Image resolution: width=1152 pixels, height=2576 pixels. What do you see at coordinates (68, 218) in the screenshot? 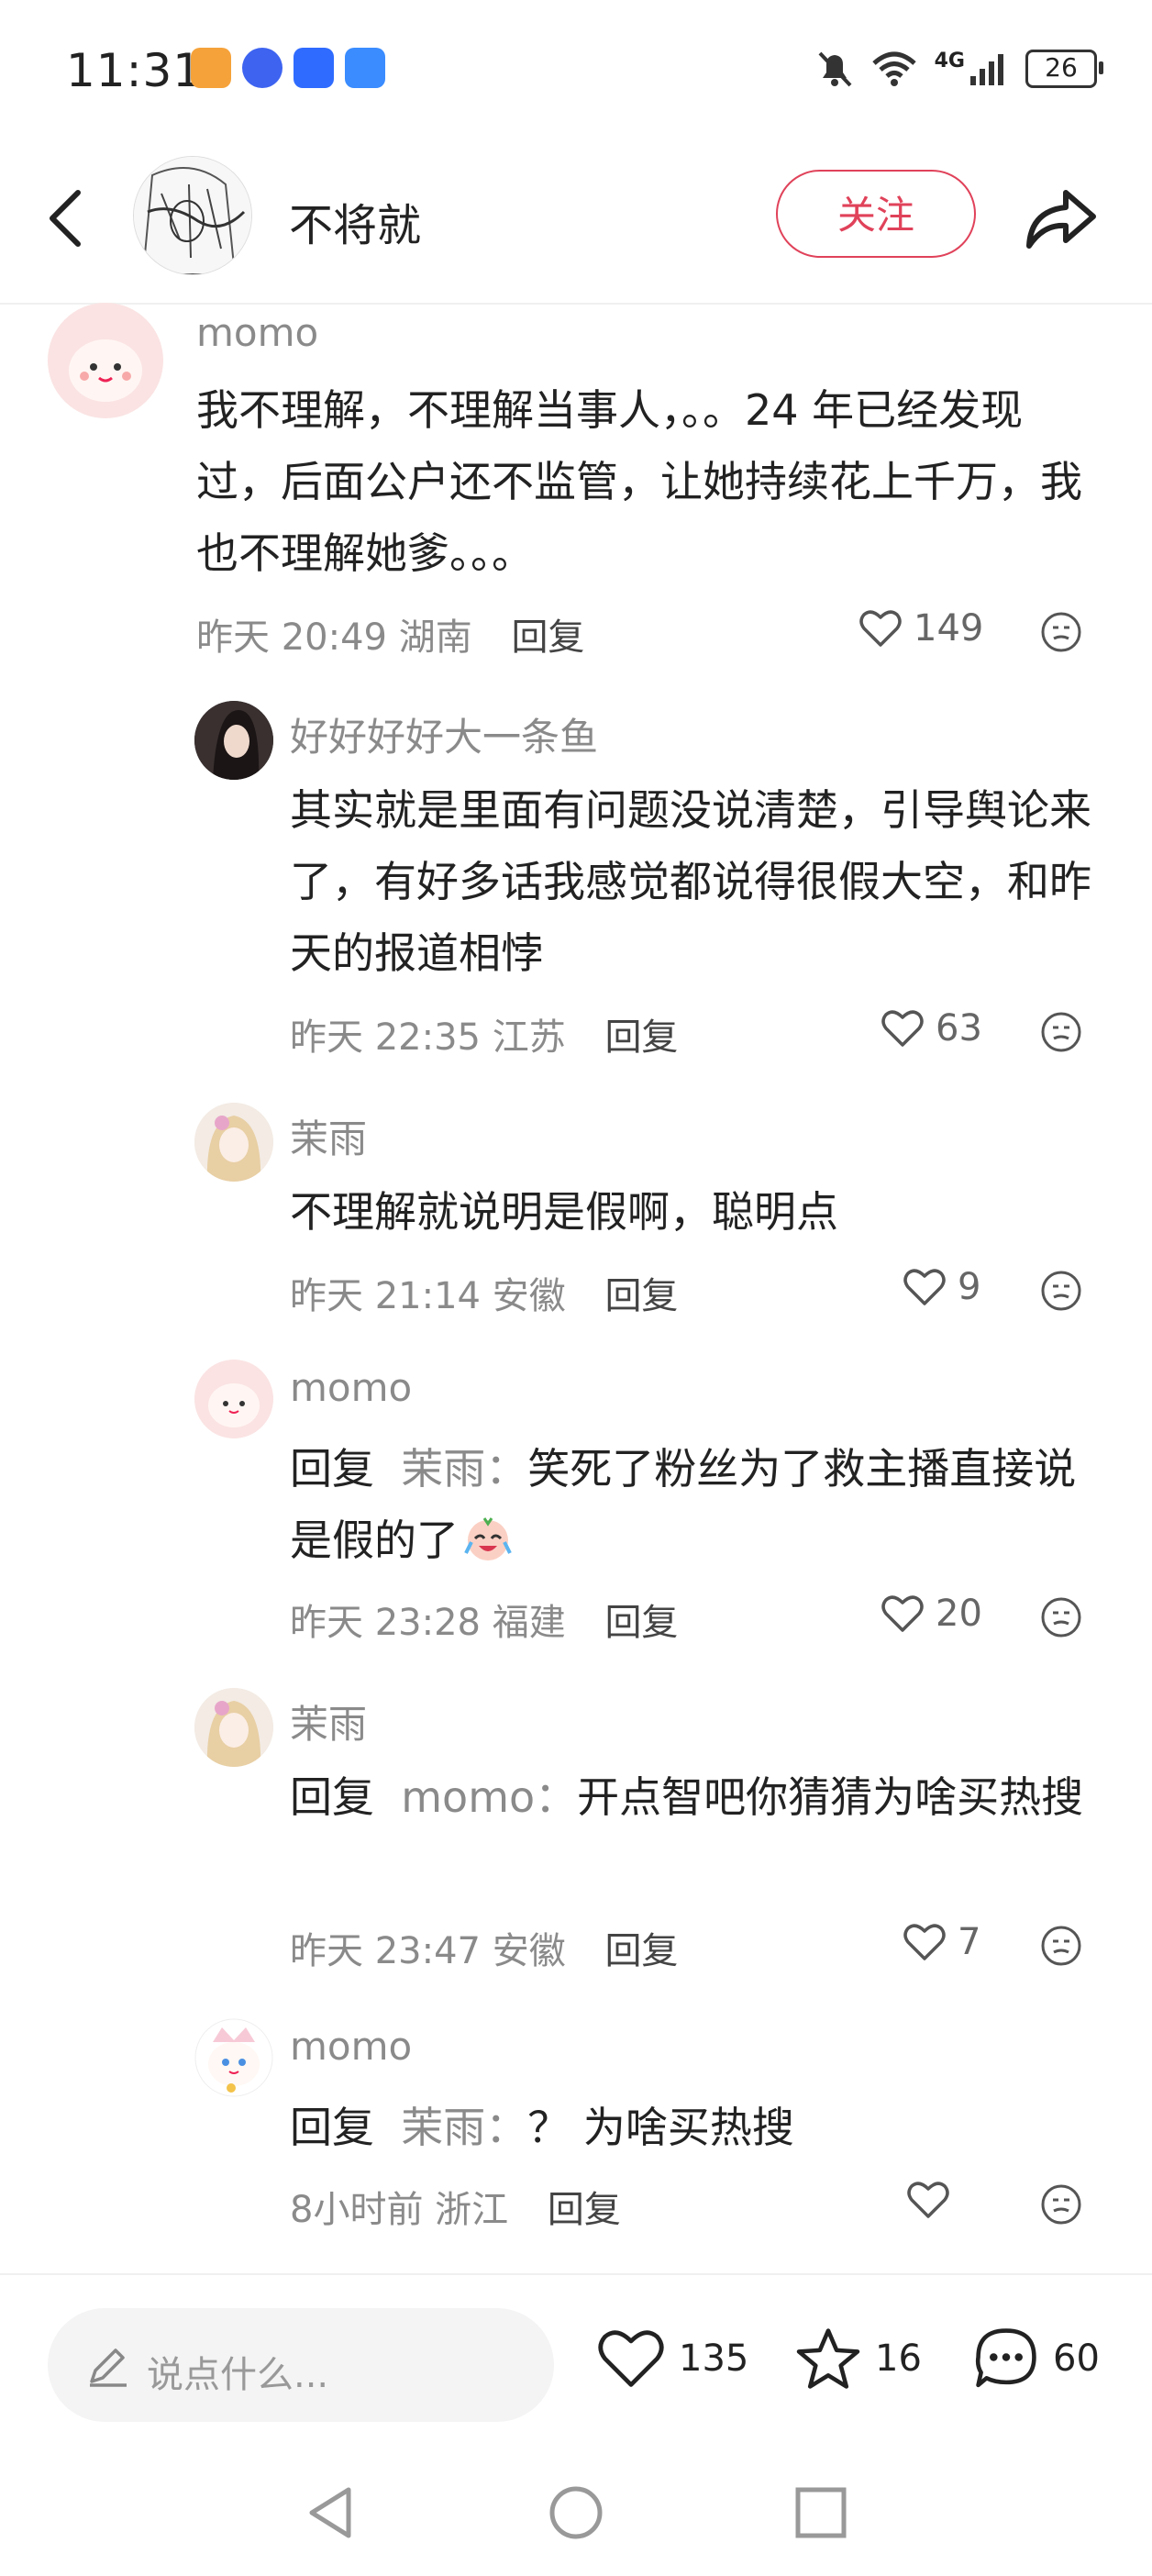
I see `back-arrow-icon` at bounding box center [68, 218].